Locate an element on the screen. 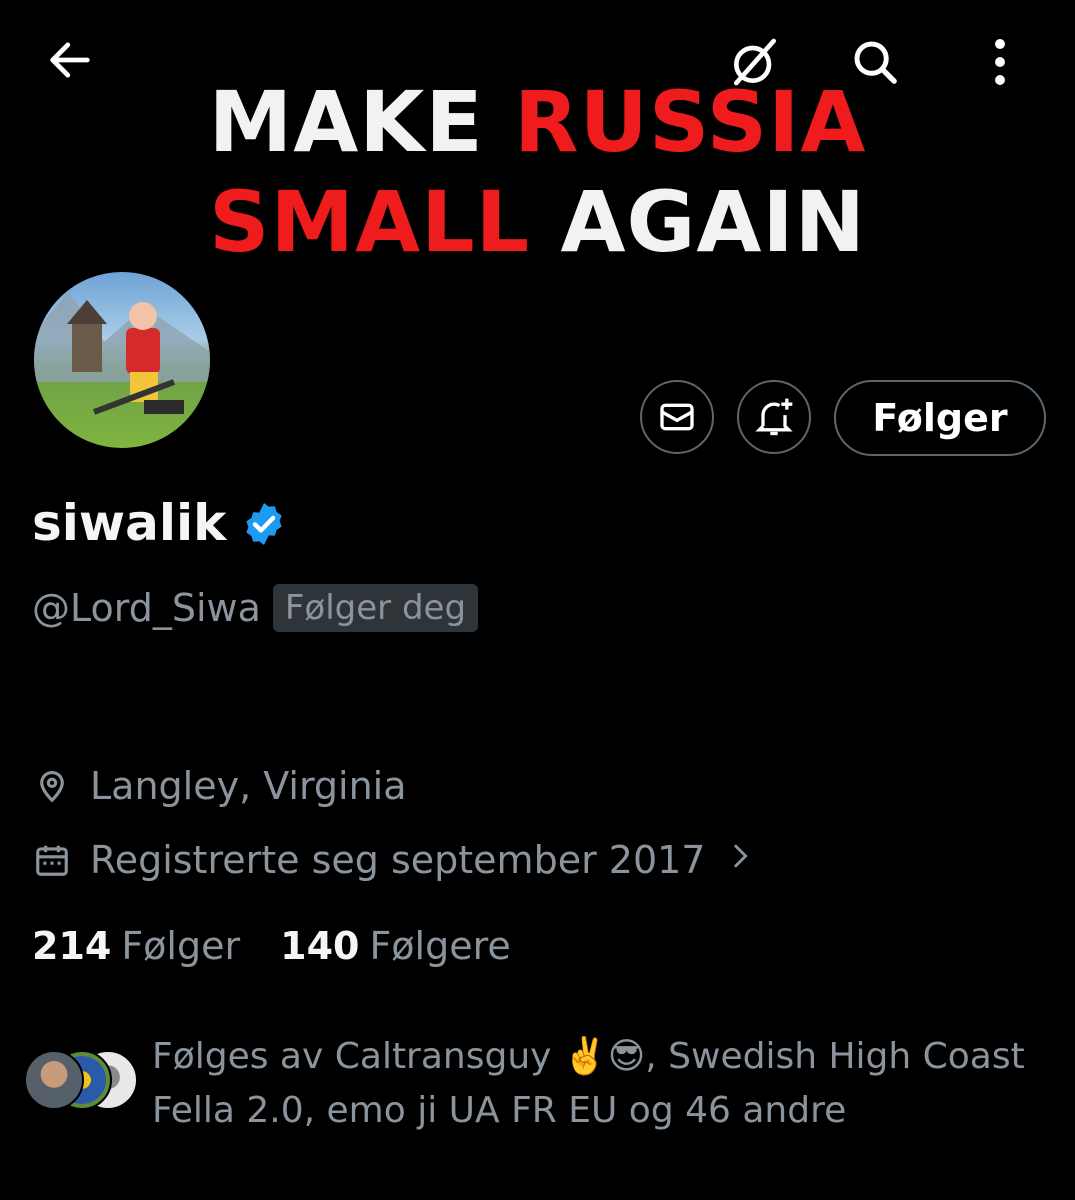 This screenshot has width=1075, height=1200. notifications-button is located at coordinates (774, 417).